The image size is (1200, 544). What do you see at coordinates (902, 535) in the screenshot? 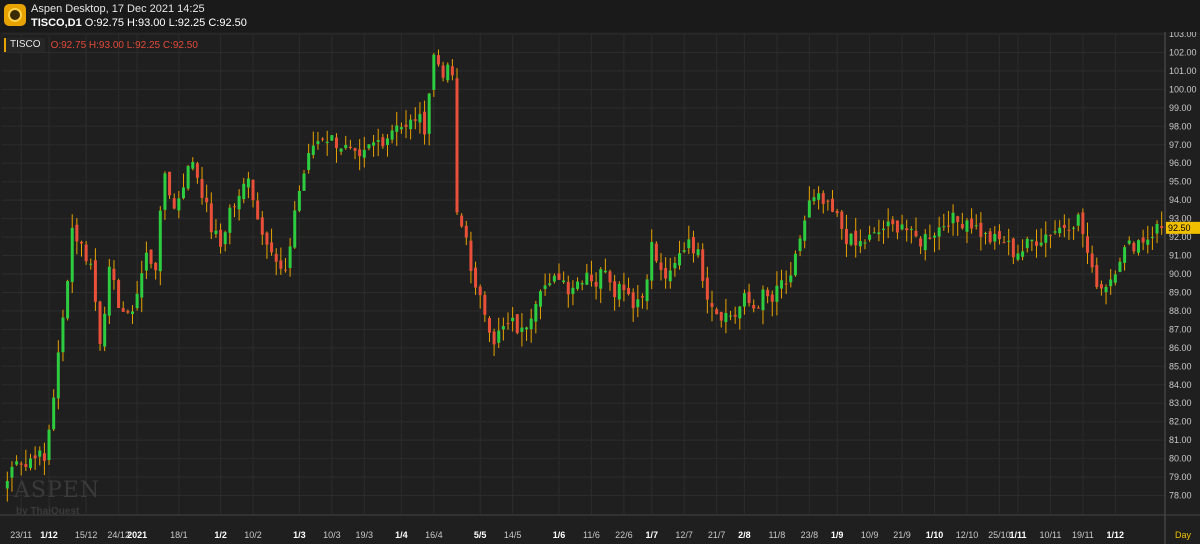
I see `x-tick-label: 21/9` at bounding box center [902, 535].